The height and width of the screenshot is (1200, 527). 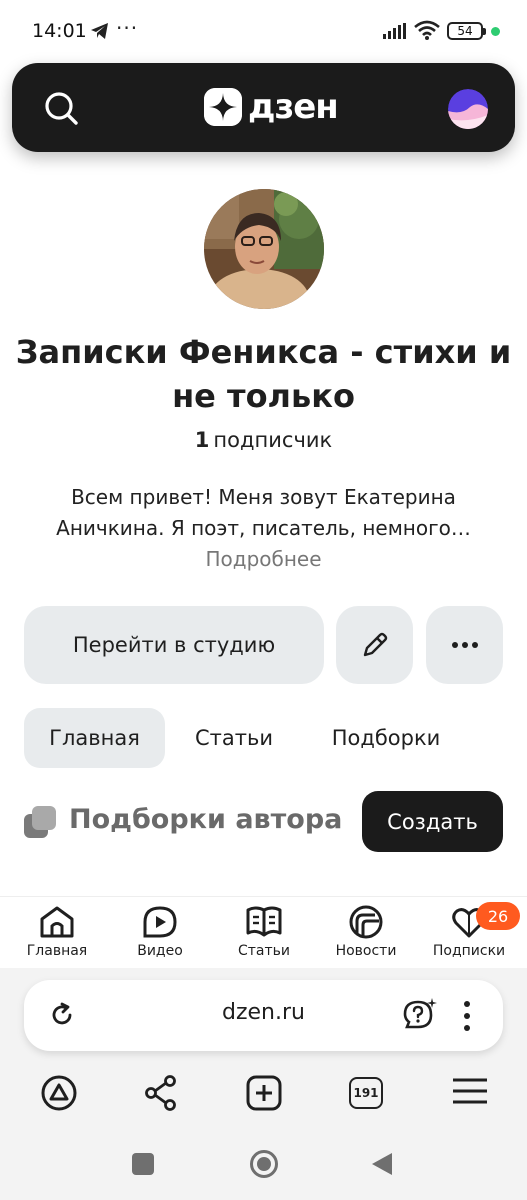 I want to click on dzen-logo: дзен, so click(x=271, y=107).